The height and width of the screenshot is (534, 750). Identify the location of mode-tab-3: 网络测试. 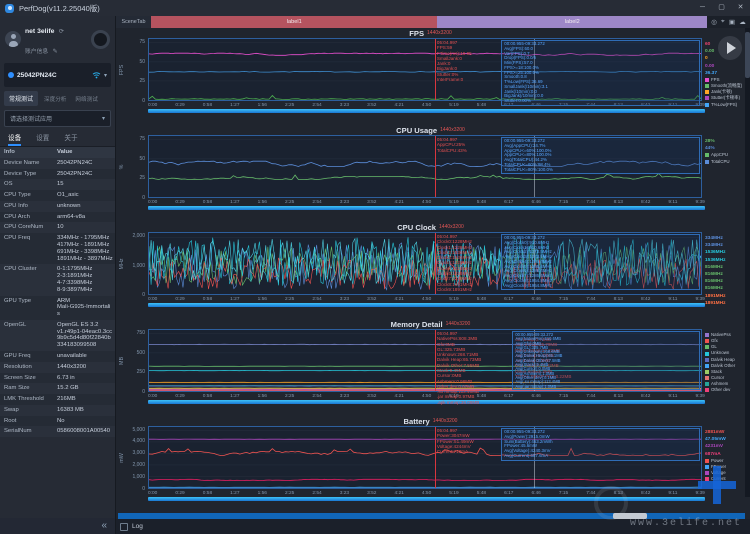
(86, 99).